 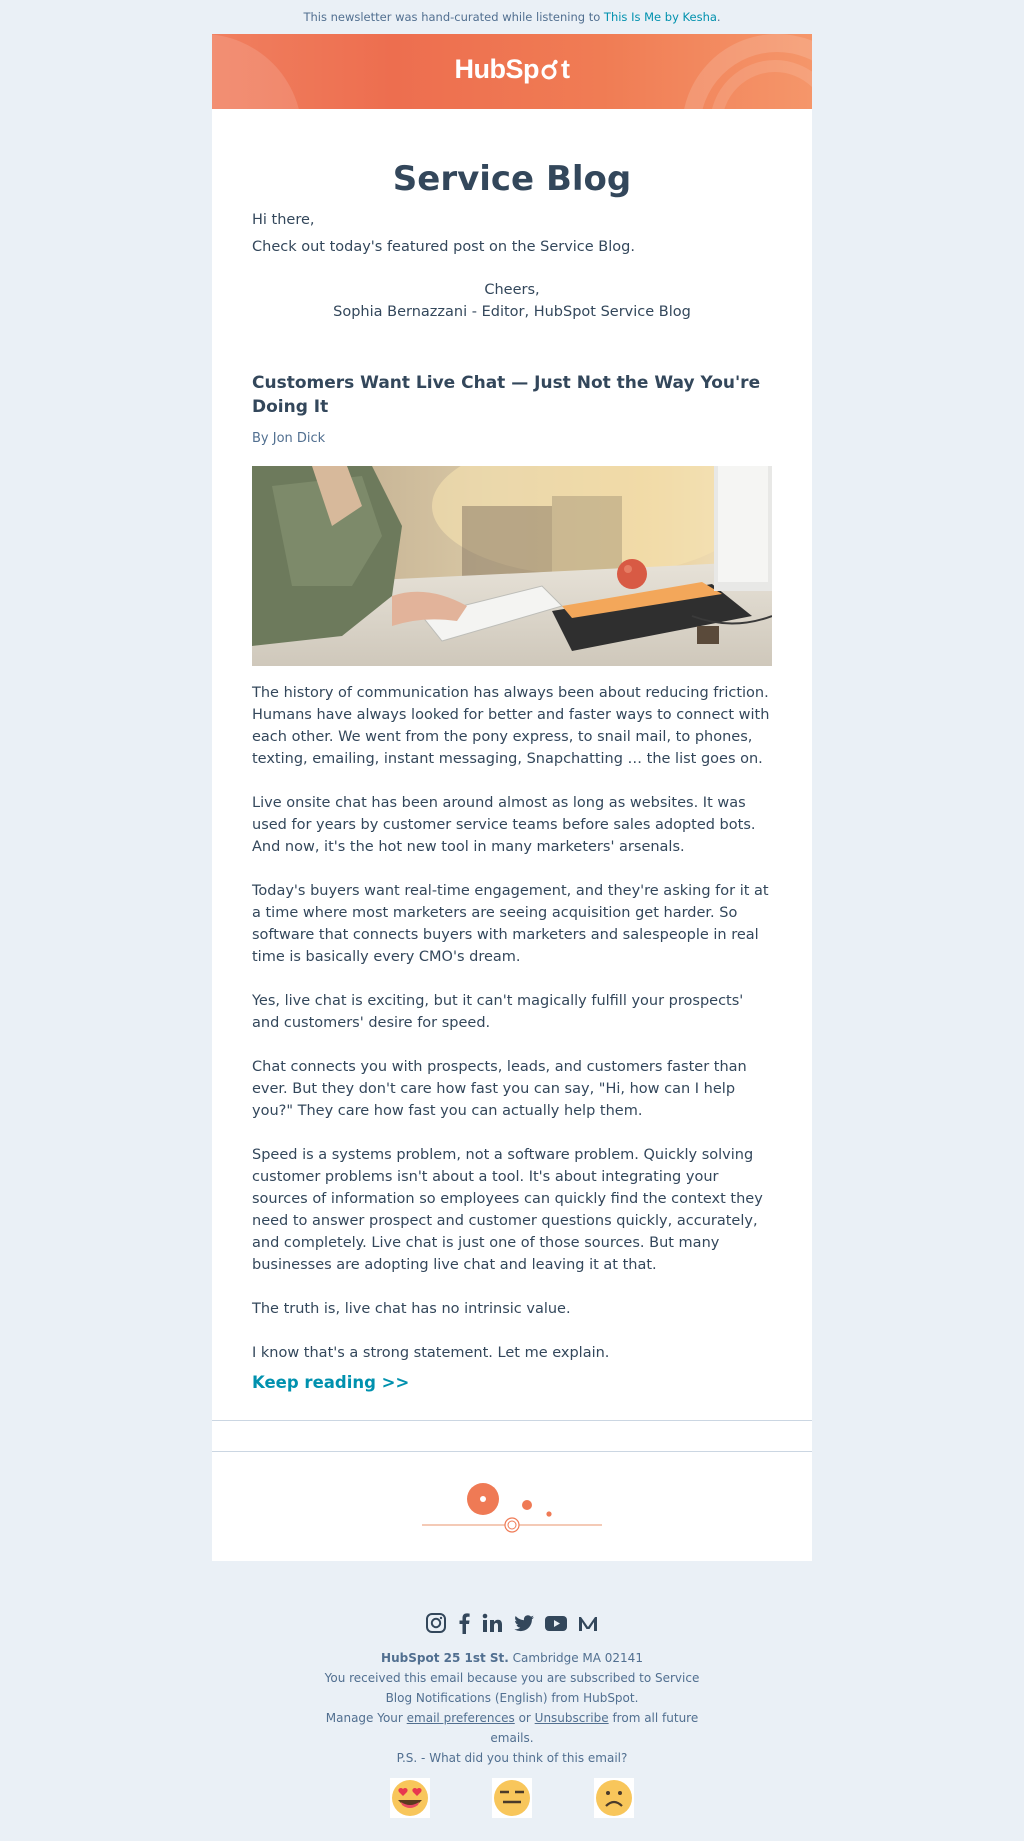 What do you see at coordinates (497, 69) in the screenshot?
I see `logo-text: HubSp` at bounding box center [497, 69].